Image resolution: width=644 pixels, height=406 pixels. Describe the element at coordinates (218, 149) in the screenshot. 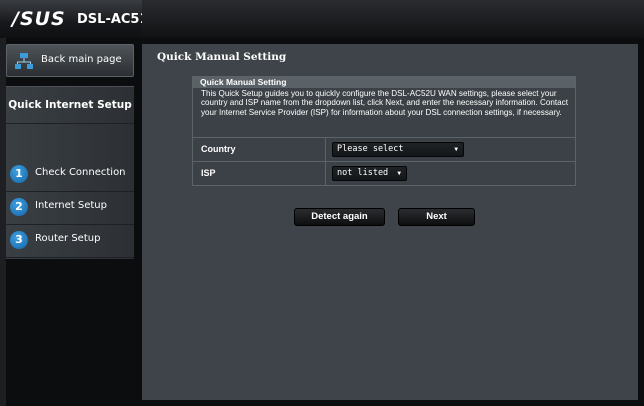

I see `country-label: Country` at that location.